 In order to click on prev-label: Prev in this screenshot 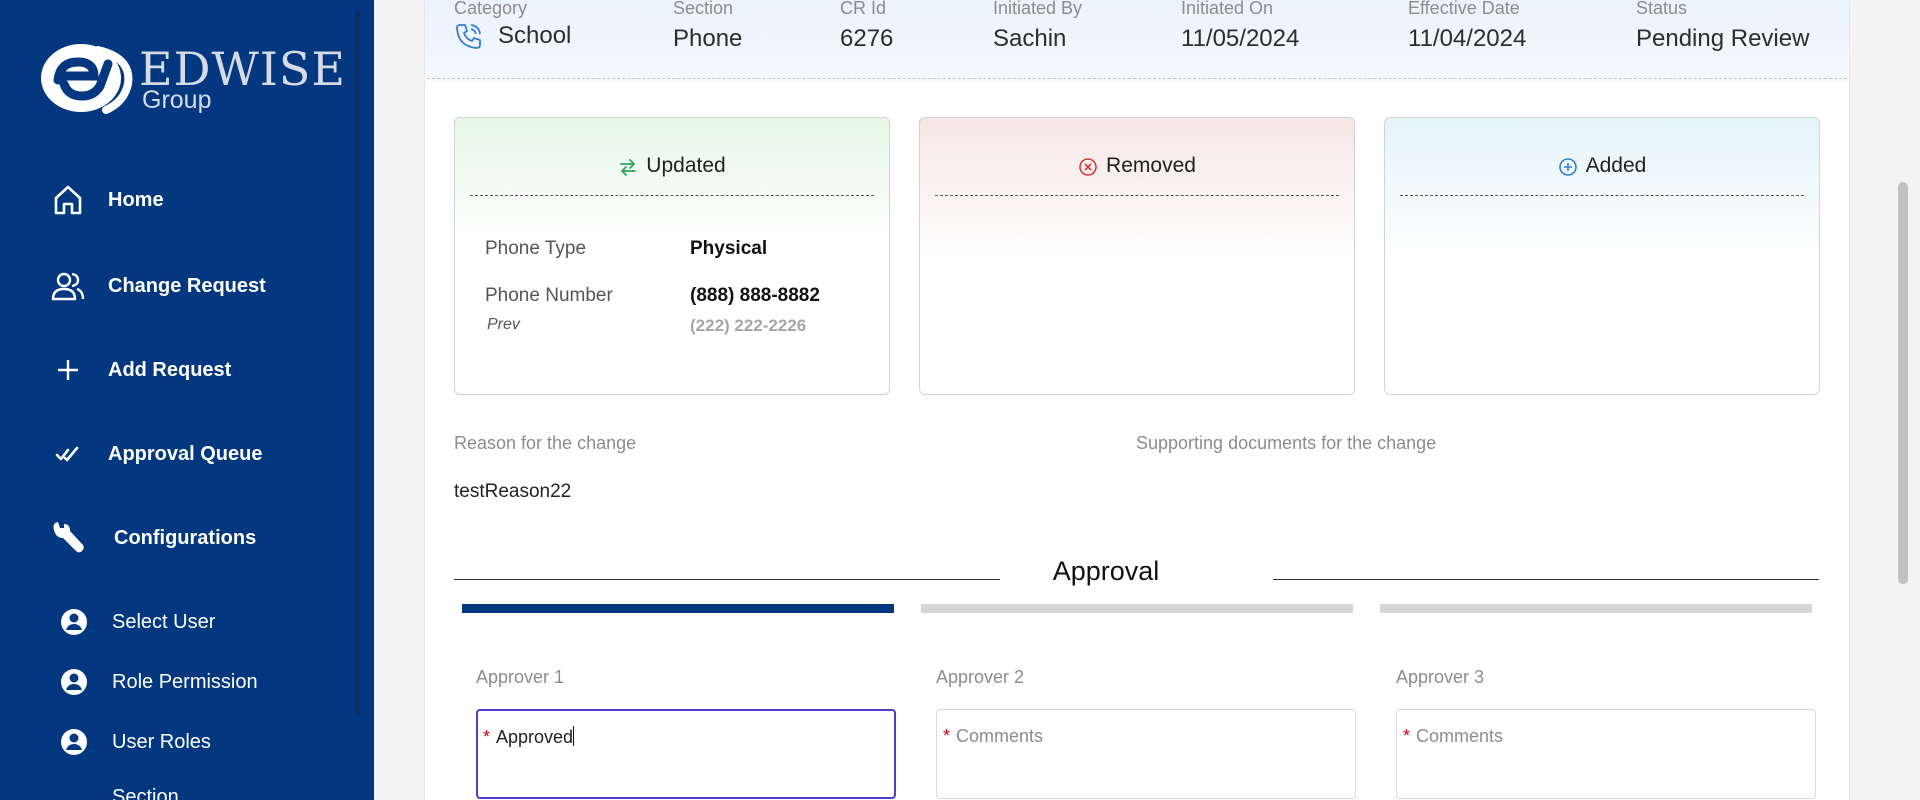, I will do `click(503, 324)`.